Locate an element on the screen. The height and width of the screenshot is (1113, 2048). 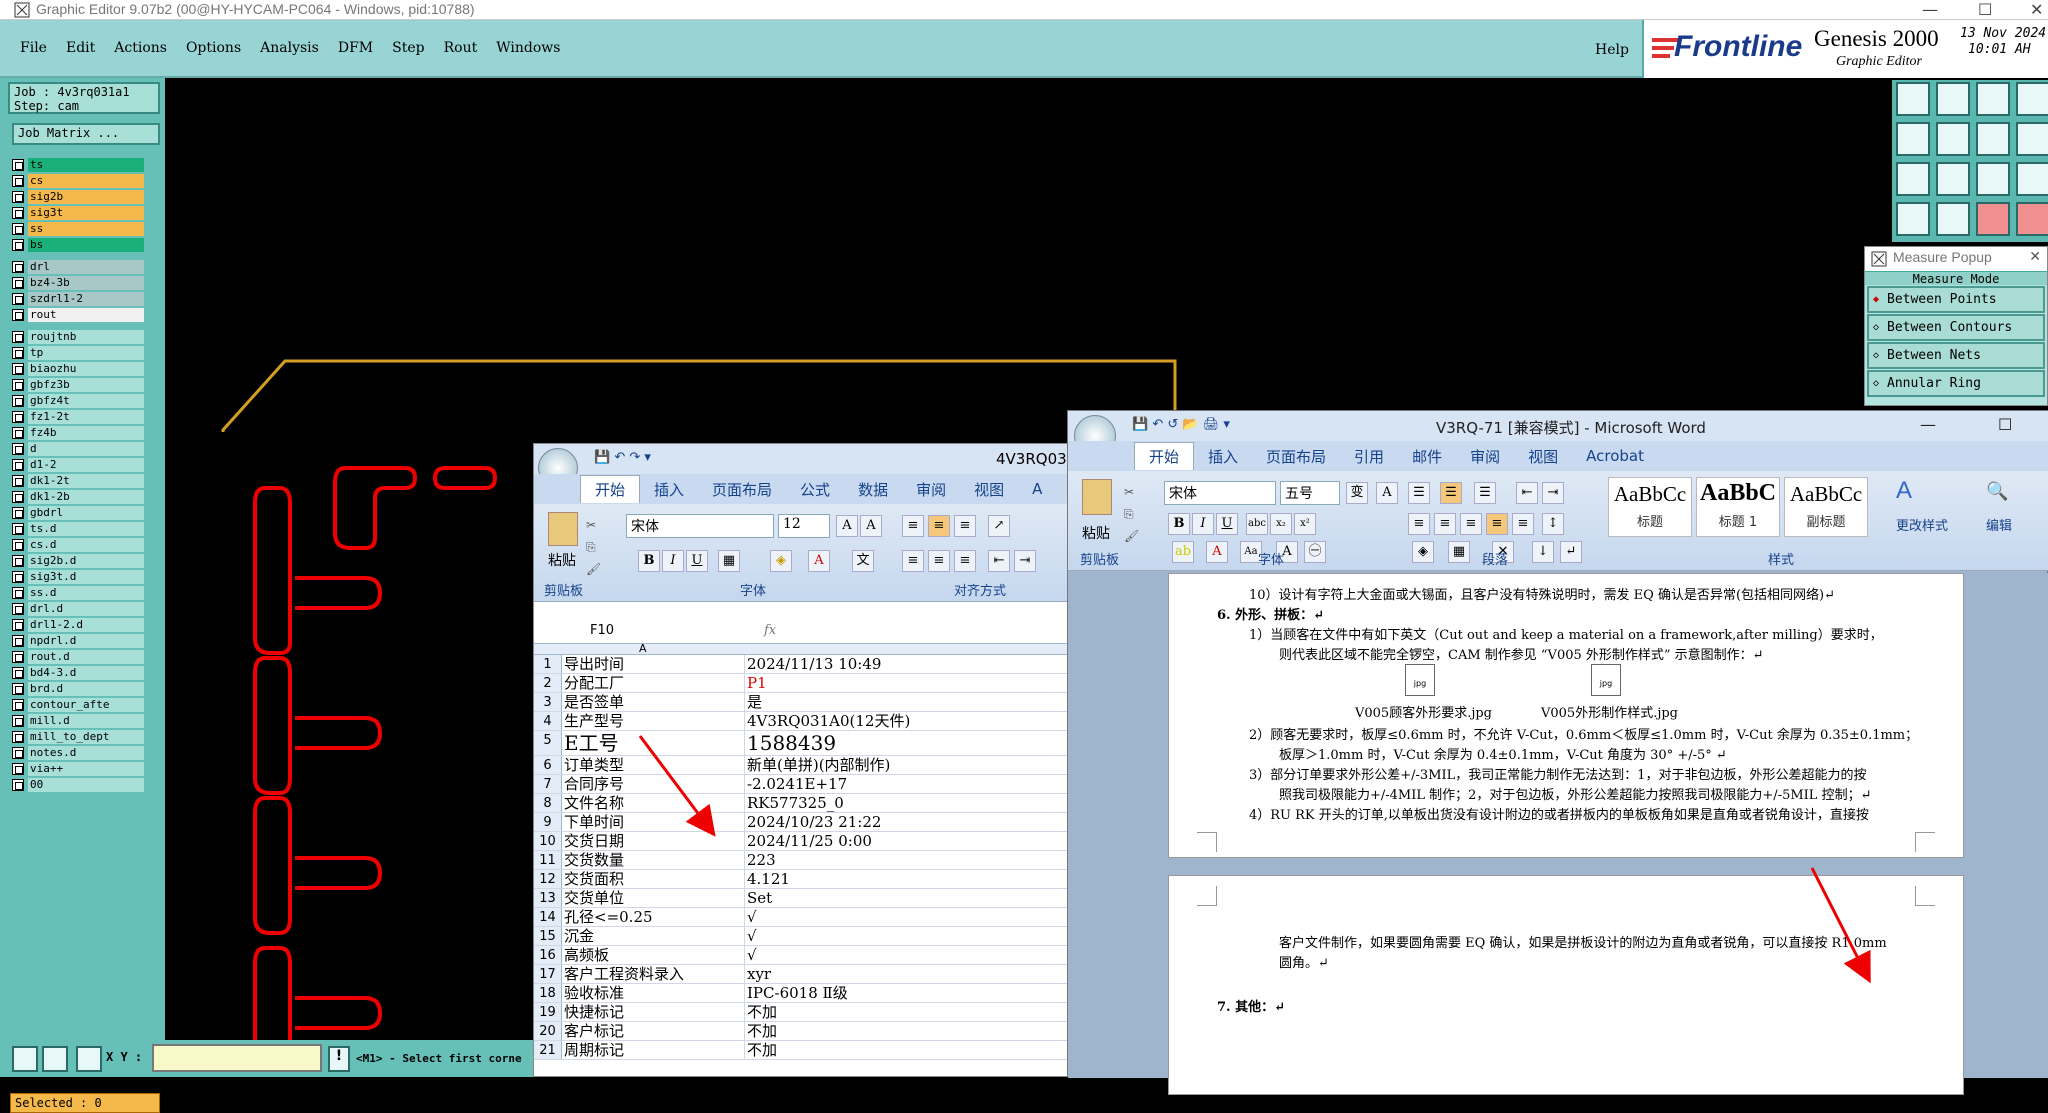
cell-label: E工号 is located at coordinates (653, 743).